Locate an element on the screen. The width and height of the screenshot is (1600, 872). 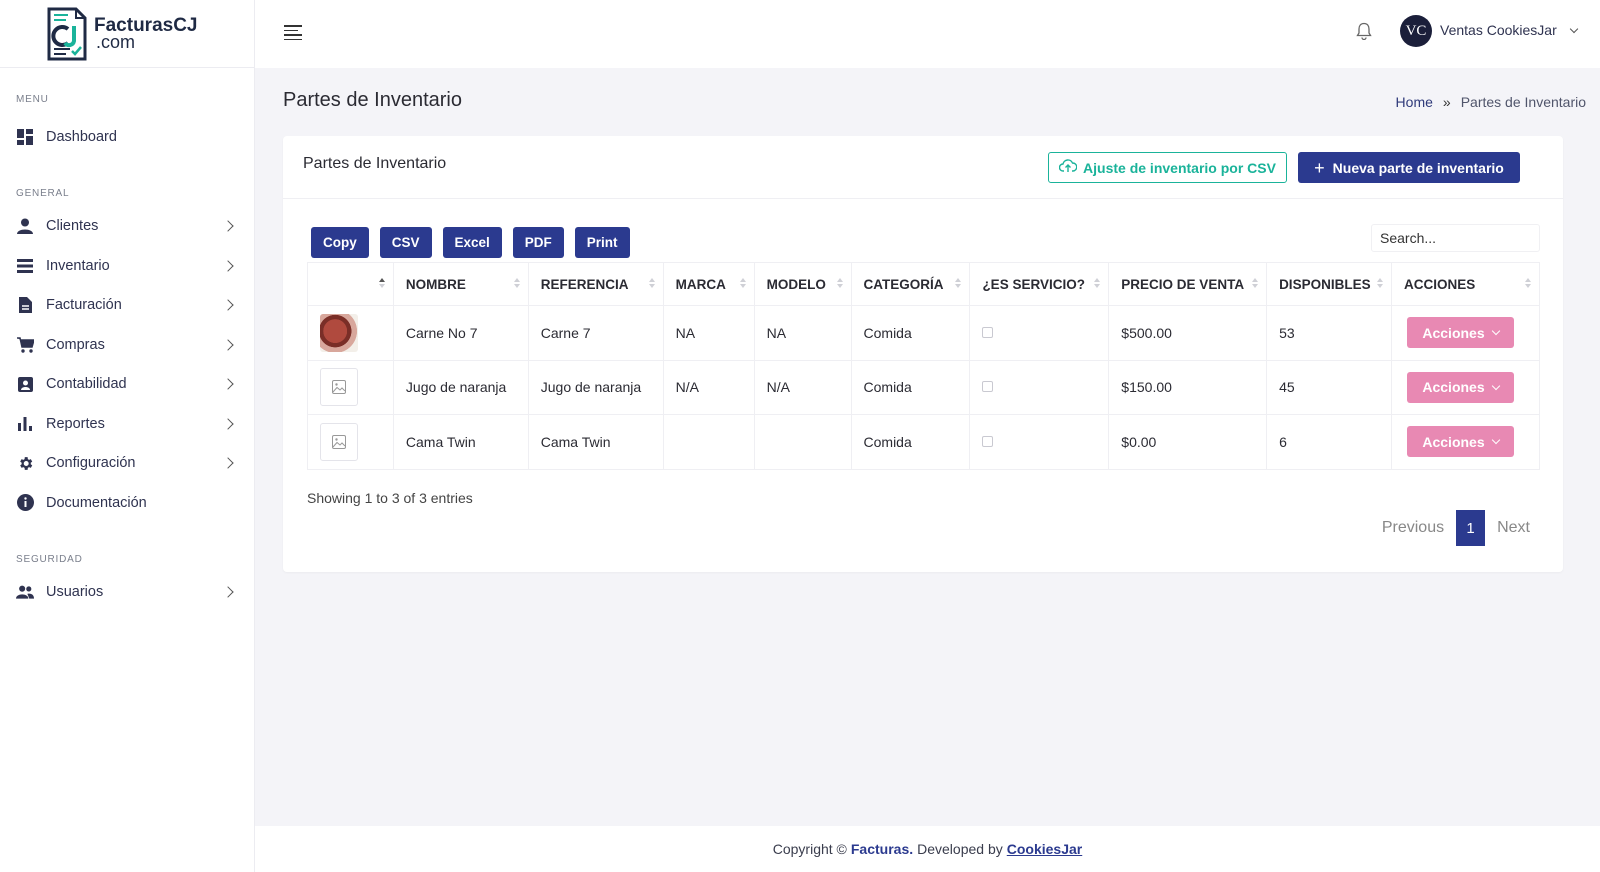
column-header-marca: MARCA is located at coordinates (708, 284).